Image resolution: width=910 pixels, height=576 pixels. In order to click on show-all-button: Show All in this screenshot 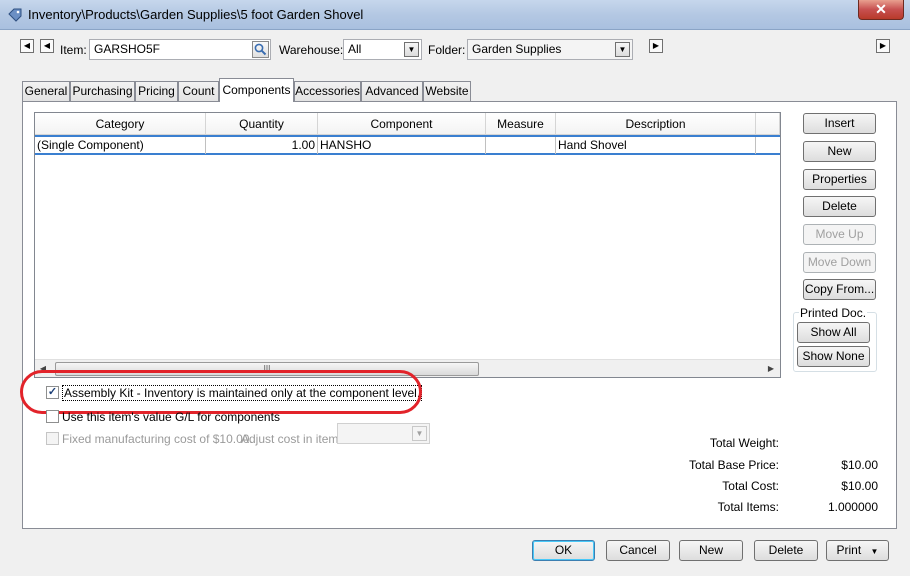, I will do `click(833, 332)`.